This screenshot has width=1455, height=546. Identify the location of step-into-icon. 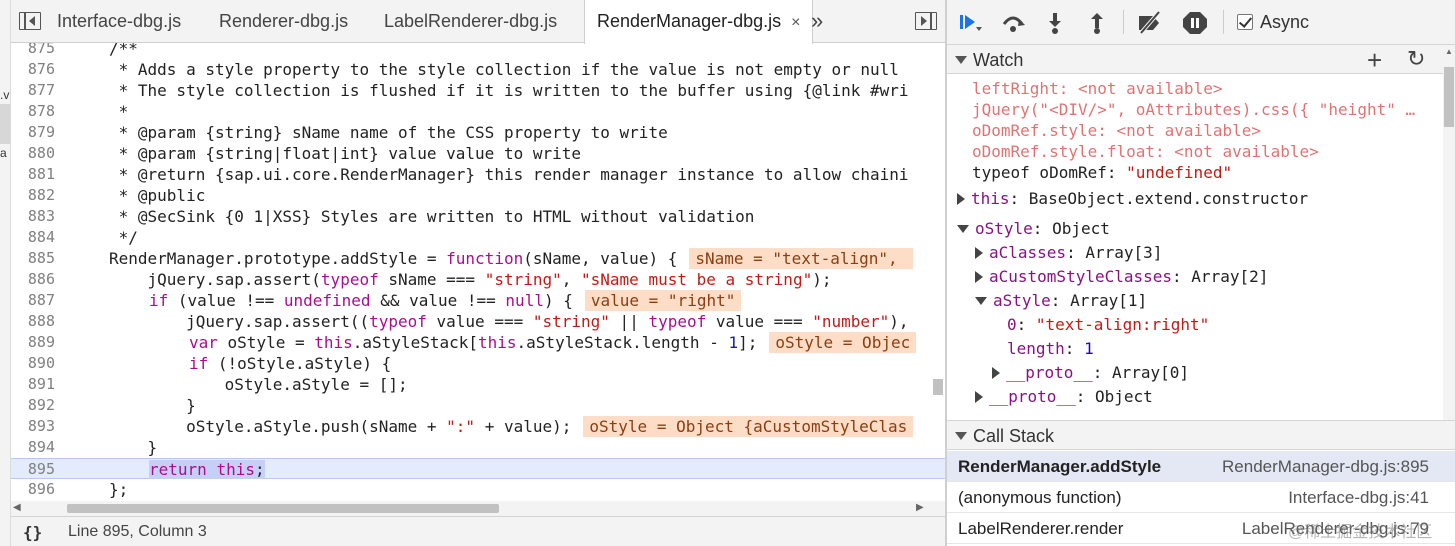
(1055, 23).